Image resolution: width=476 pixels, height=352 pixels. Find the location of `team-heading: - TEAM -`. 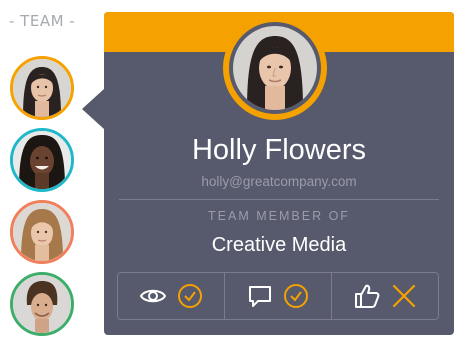

team-heading: - TEAM - is located at coordinates (42, 21).